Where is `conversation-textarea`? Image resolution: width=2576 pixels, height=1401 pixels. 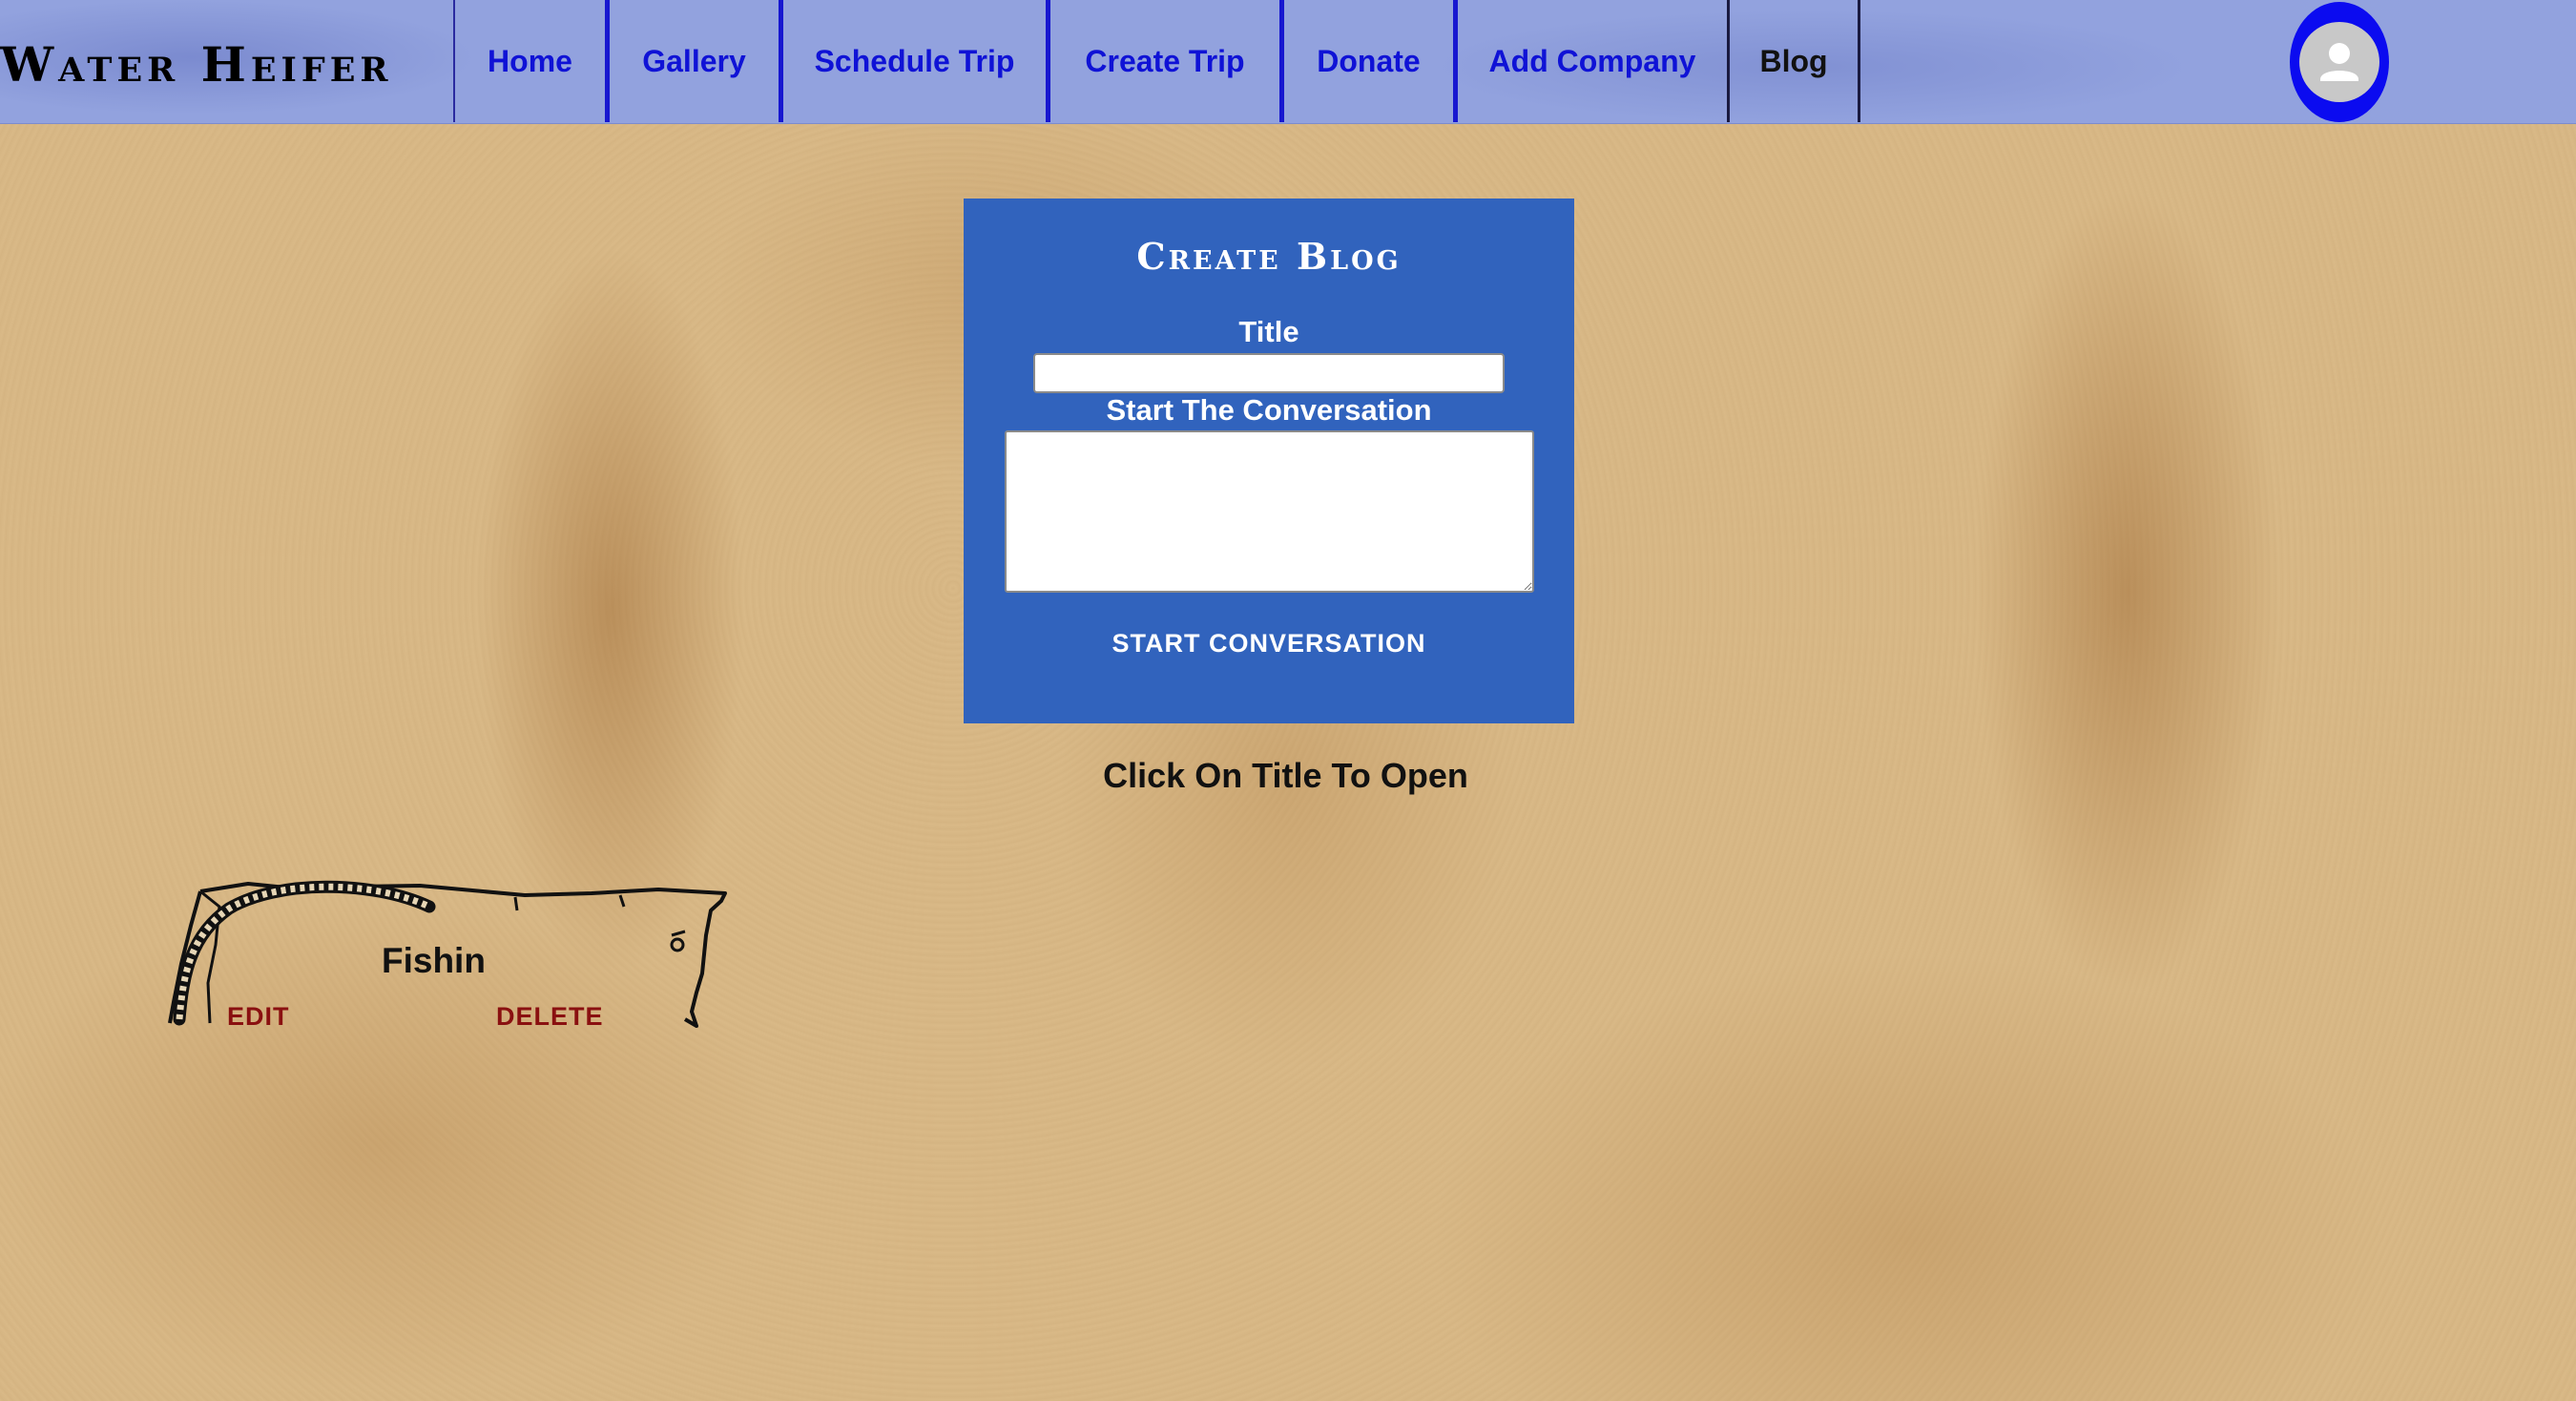 conversation-textarea is located at coordinates (1269, 512).